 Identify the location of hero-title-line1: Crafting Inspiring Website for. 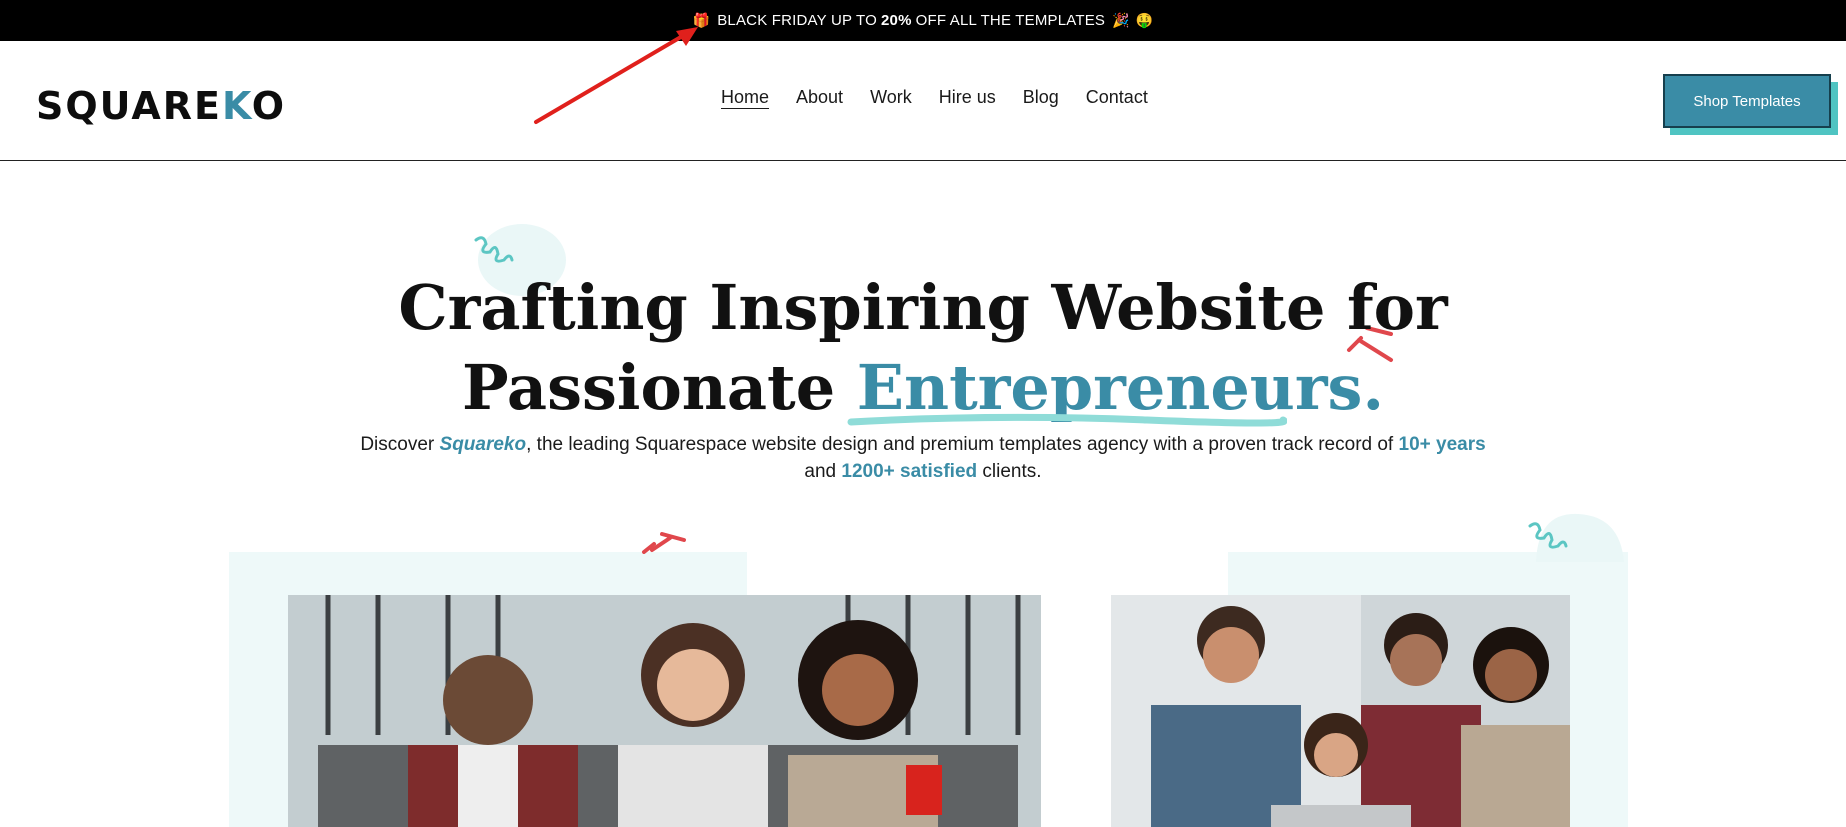
(923, 307).